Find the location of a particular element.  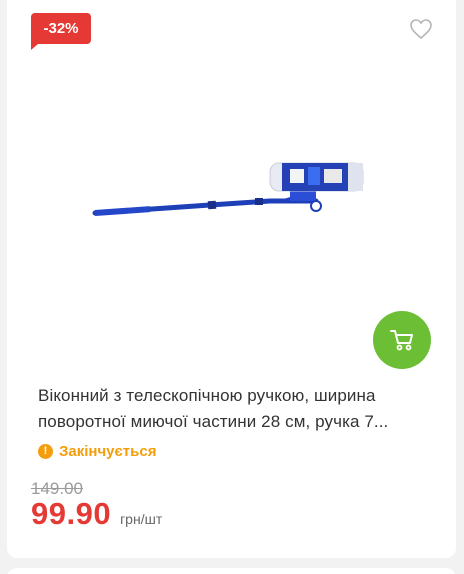

stock-status-text: Закінчується is located at coordinates (108, 451).